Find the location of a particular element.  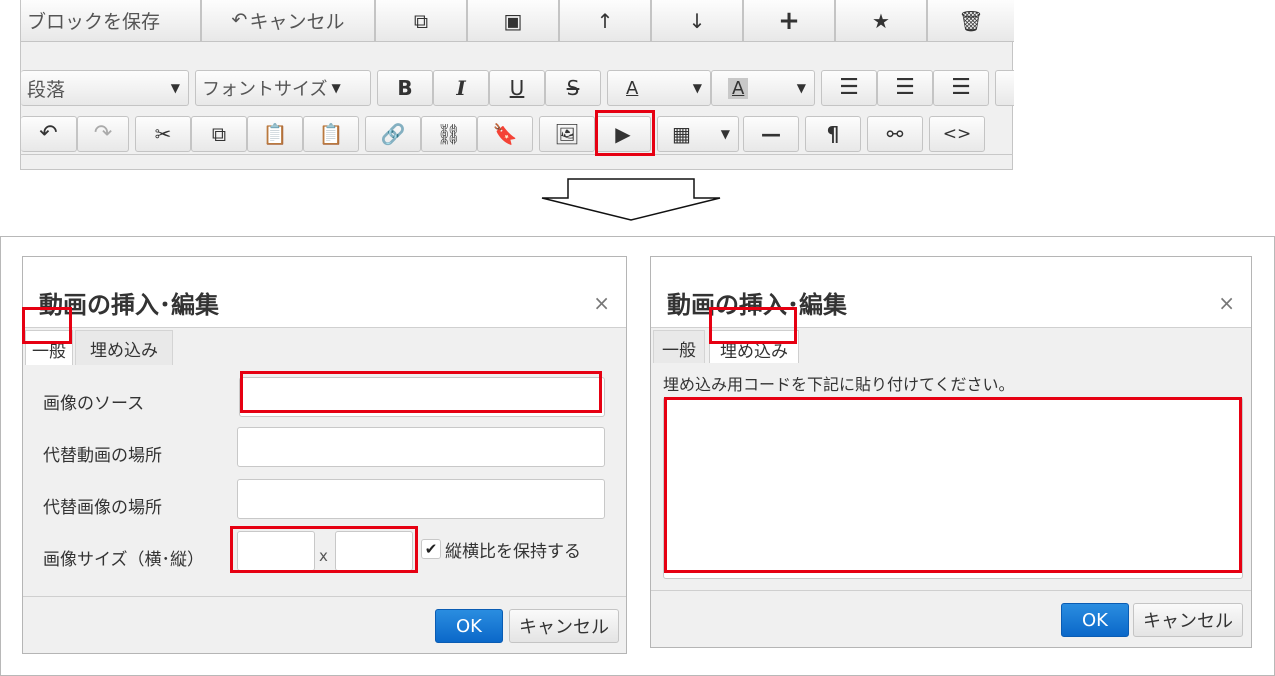

source-code-button: <> is located at coordinates (957, 134).